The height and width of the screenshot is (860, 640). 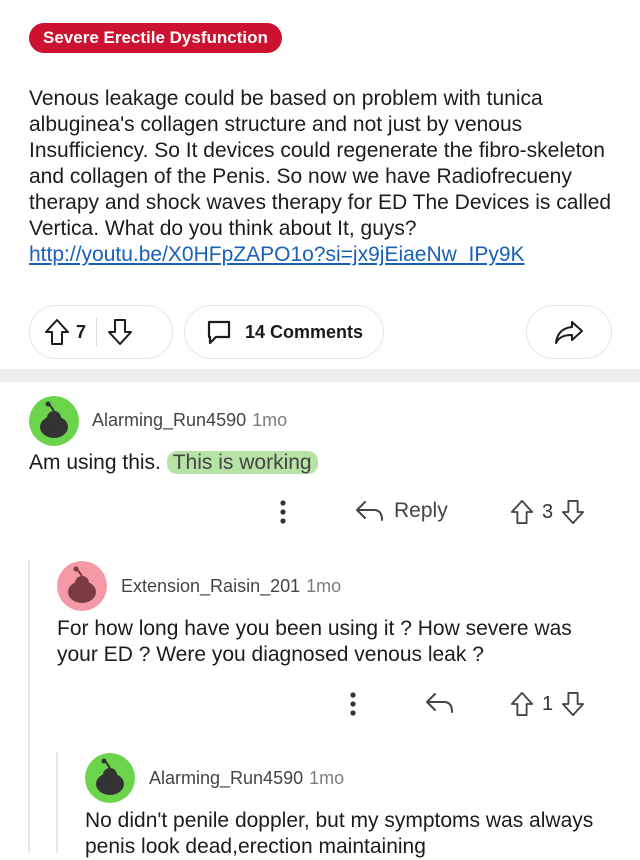 I want to click on comment-vote-controls: 1, so click(x=547, y=704).